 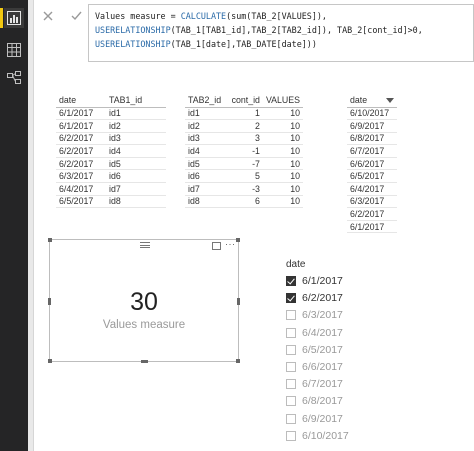 I want to click on table-row: 6/6/2017, so click(x=372, y=164).